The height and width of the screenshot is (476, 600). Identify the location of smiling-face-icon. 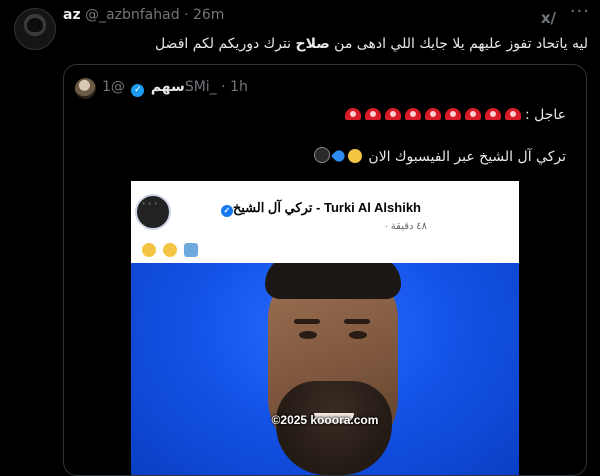
(170, 250).